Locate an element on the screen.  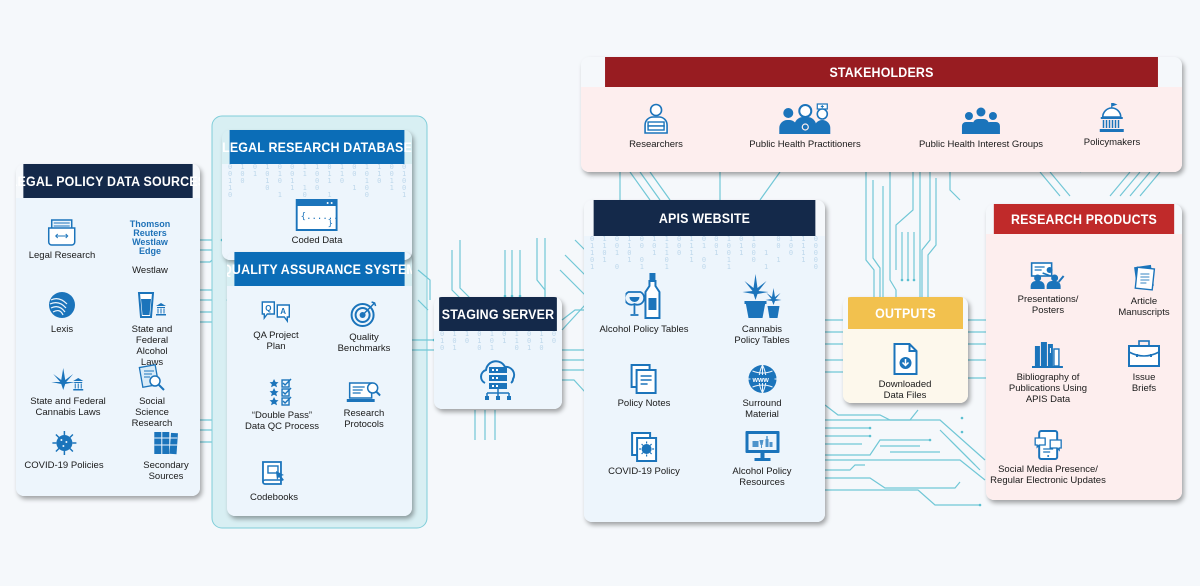
manuscript-icon is located at coordinates (1144, 277).